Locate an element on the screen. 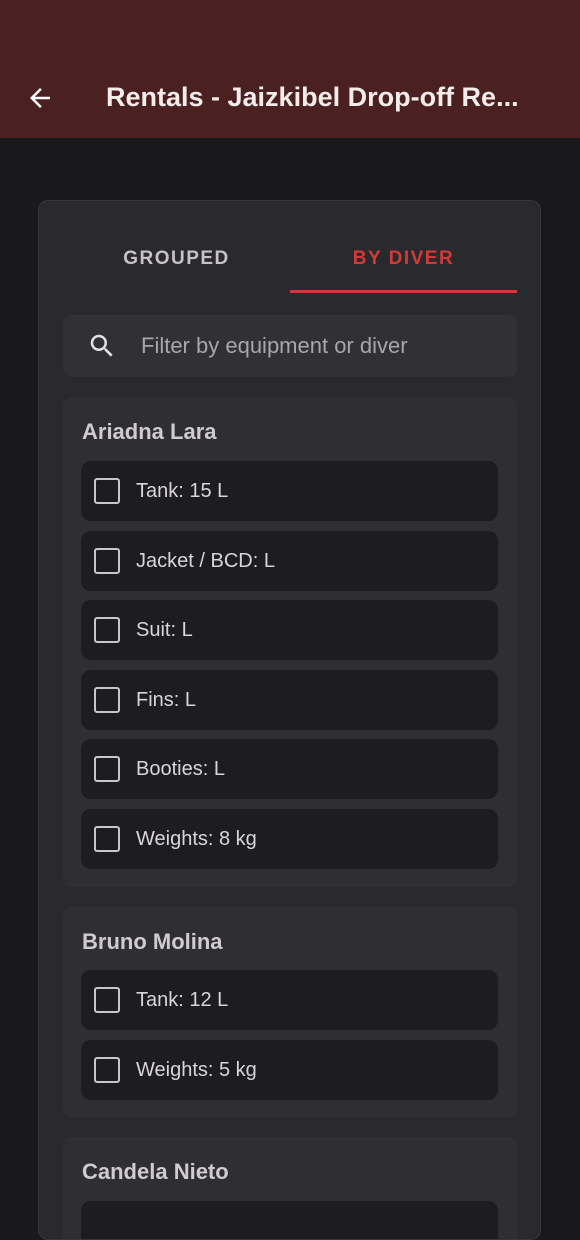  item-label: Jacket / BCD: L is located at coordinates (205, 560).